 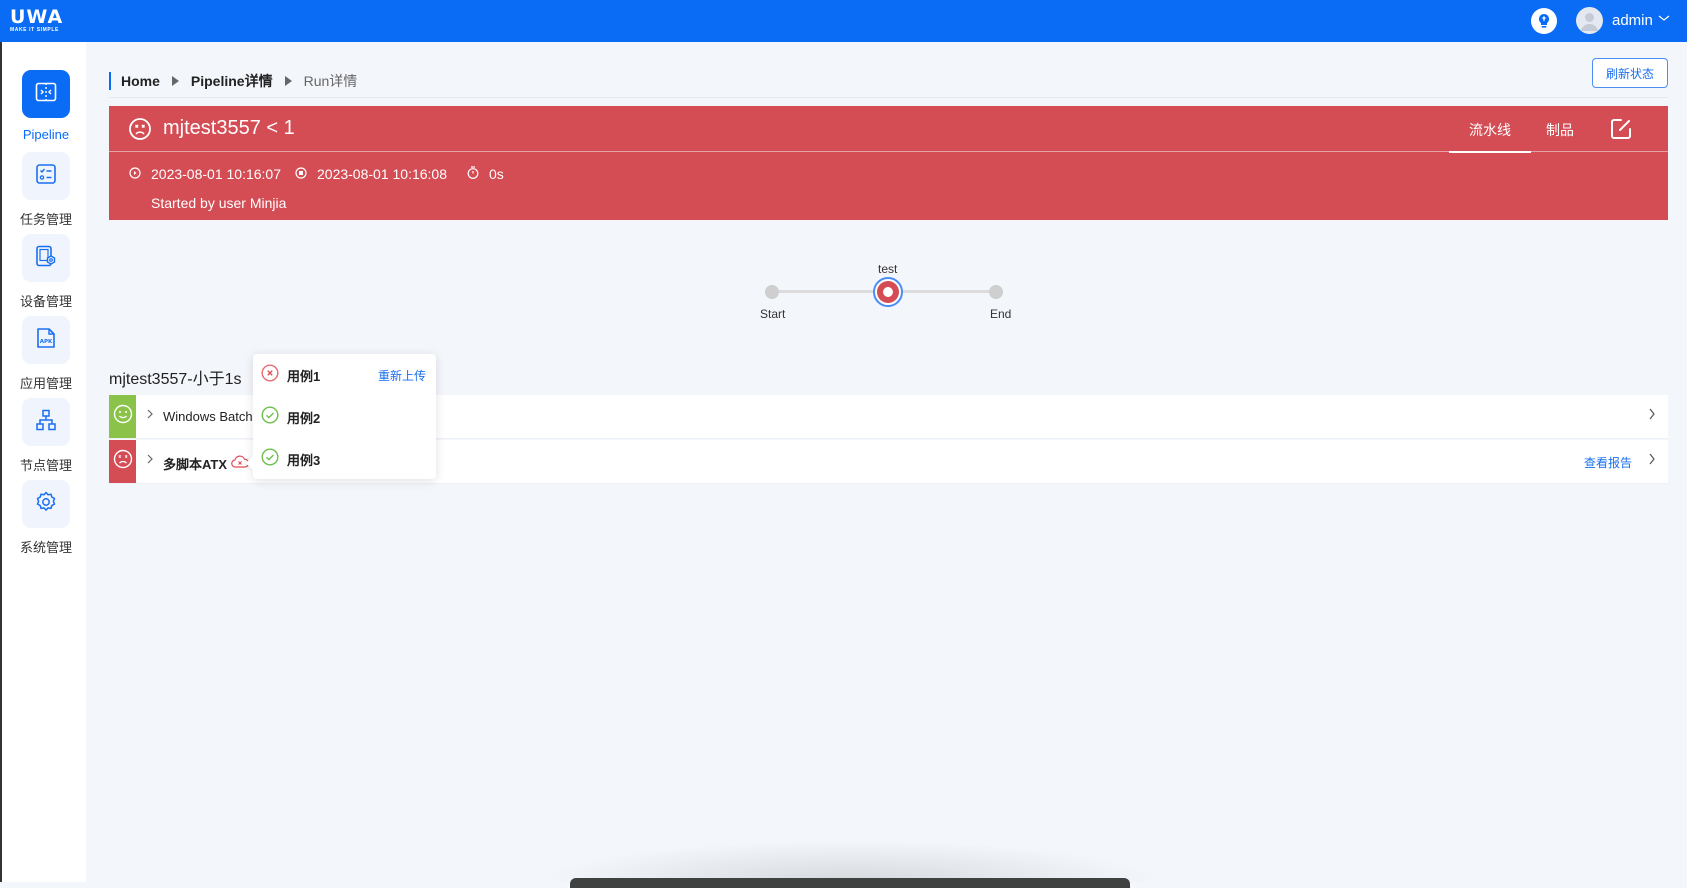 I want to click on stage-core, so click(x=888, y=292).